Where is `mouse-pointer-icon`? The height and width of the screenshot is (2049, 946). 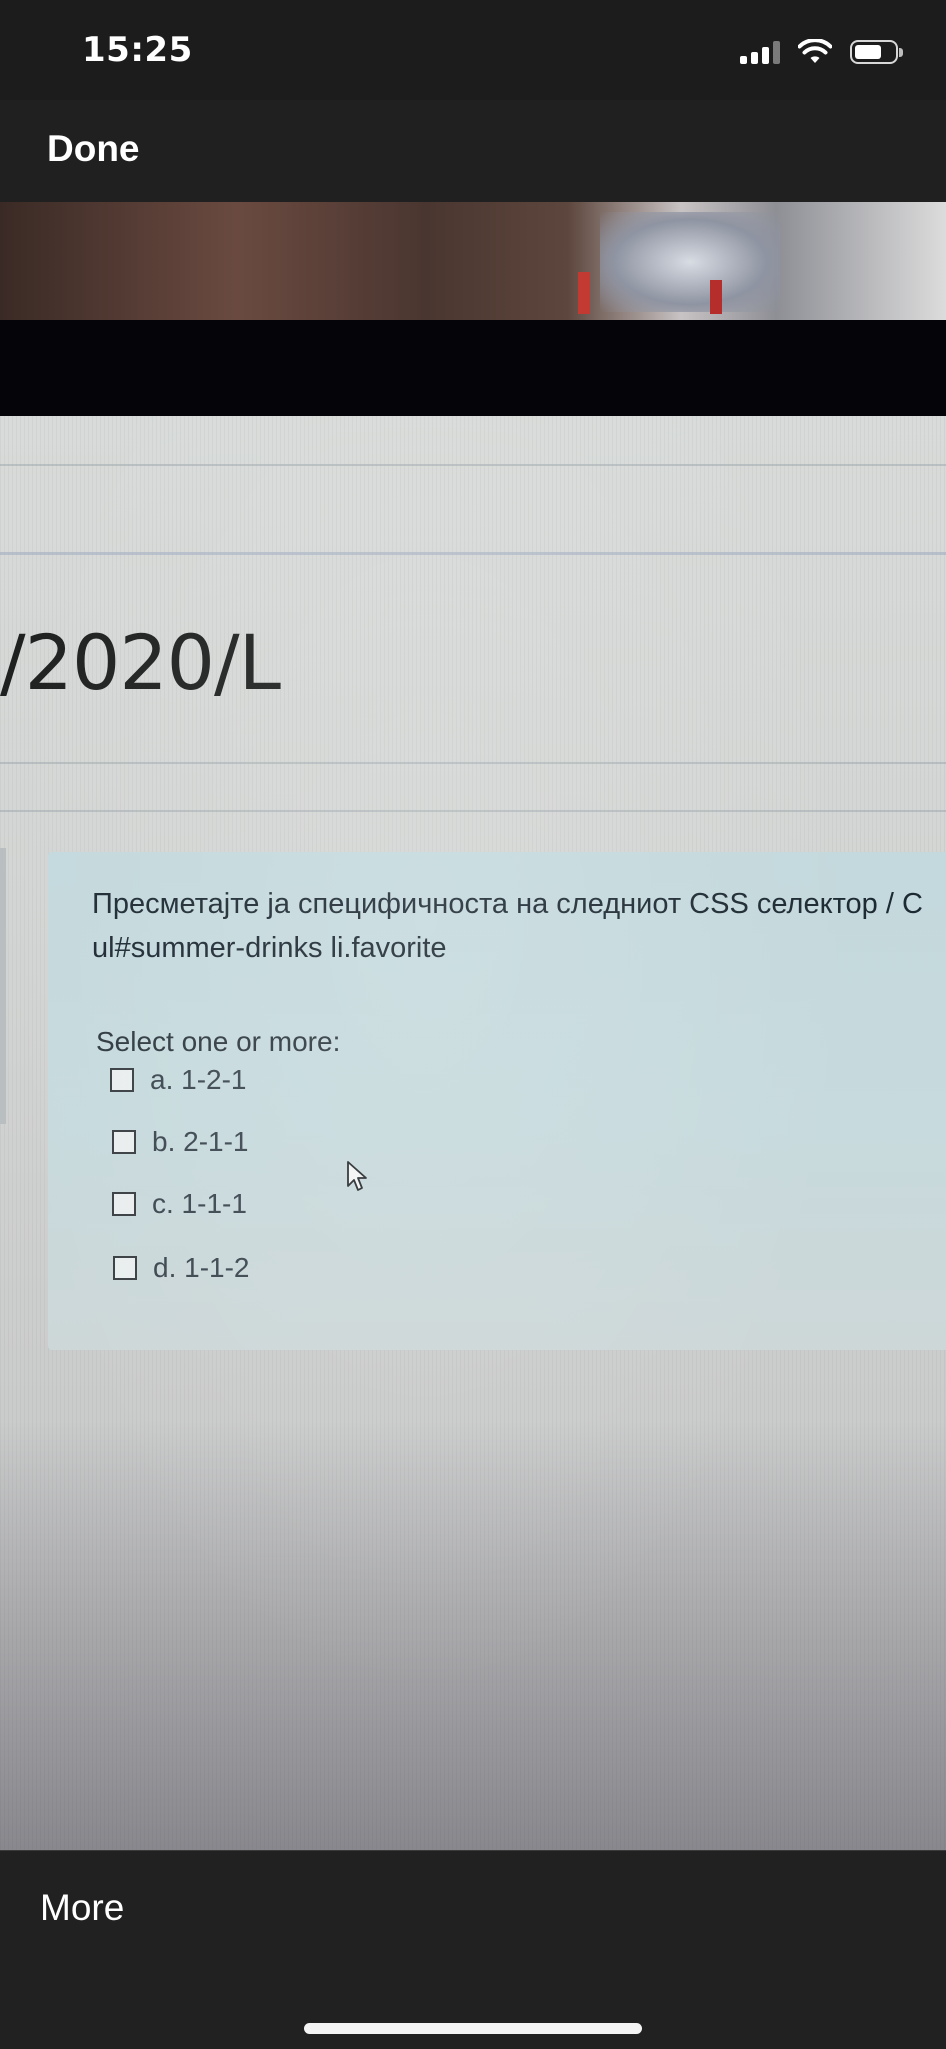
mouse-pointer-icon is located at coordinates (357, 1176).